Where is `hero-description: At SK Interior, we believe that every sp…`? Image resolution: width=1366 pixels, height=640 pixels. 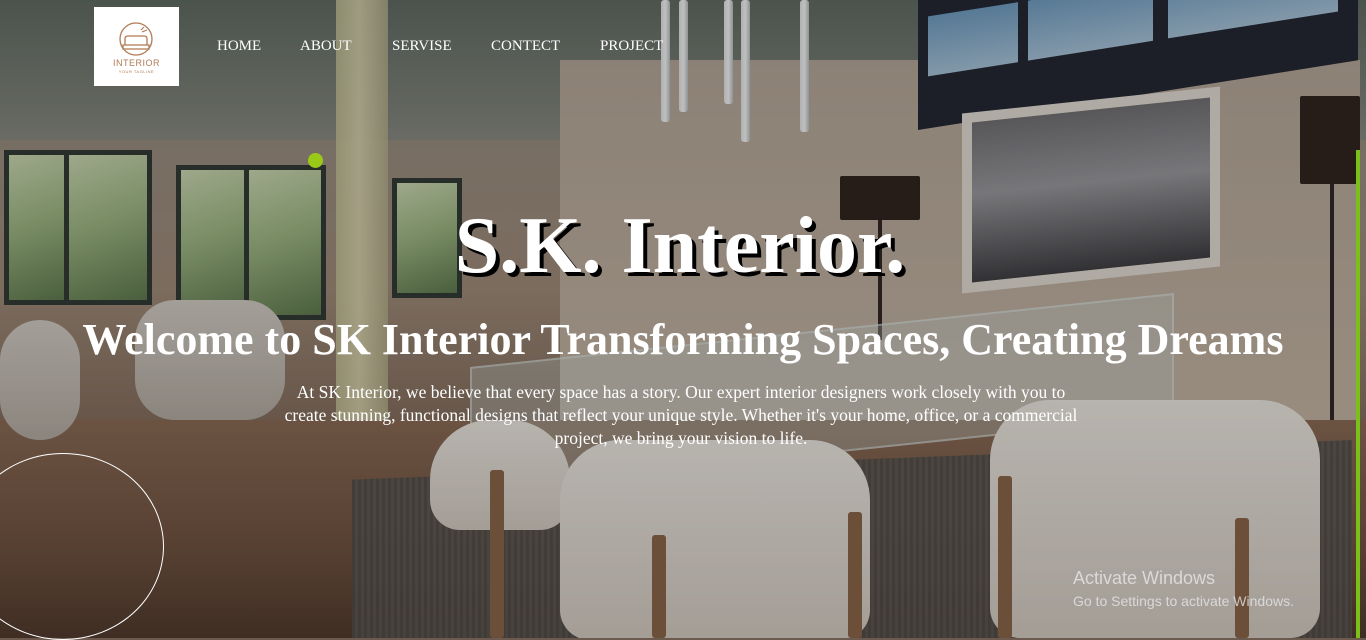 hero-description: At SK Interior, we believe that every sp… is located at coordinates (681, 415).